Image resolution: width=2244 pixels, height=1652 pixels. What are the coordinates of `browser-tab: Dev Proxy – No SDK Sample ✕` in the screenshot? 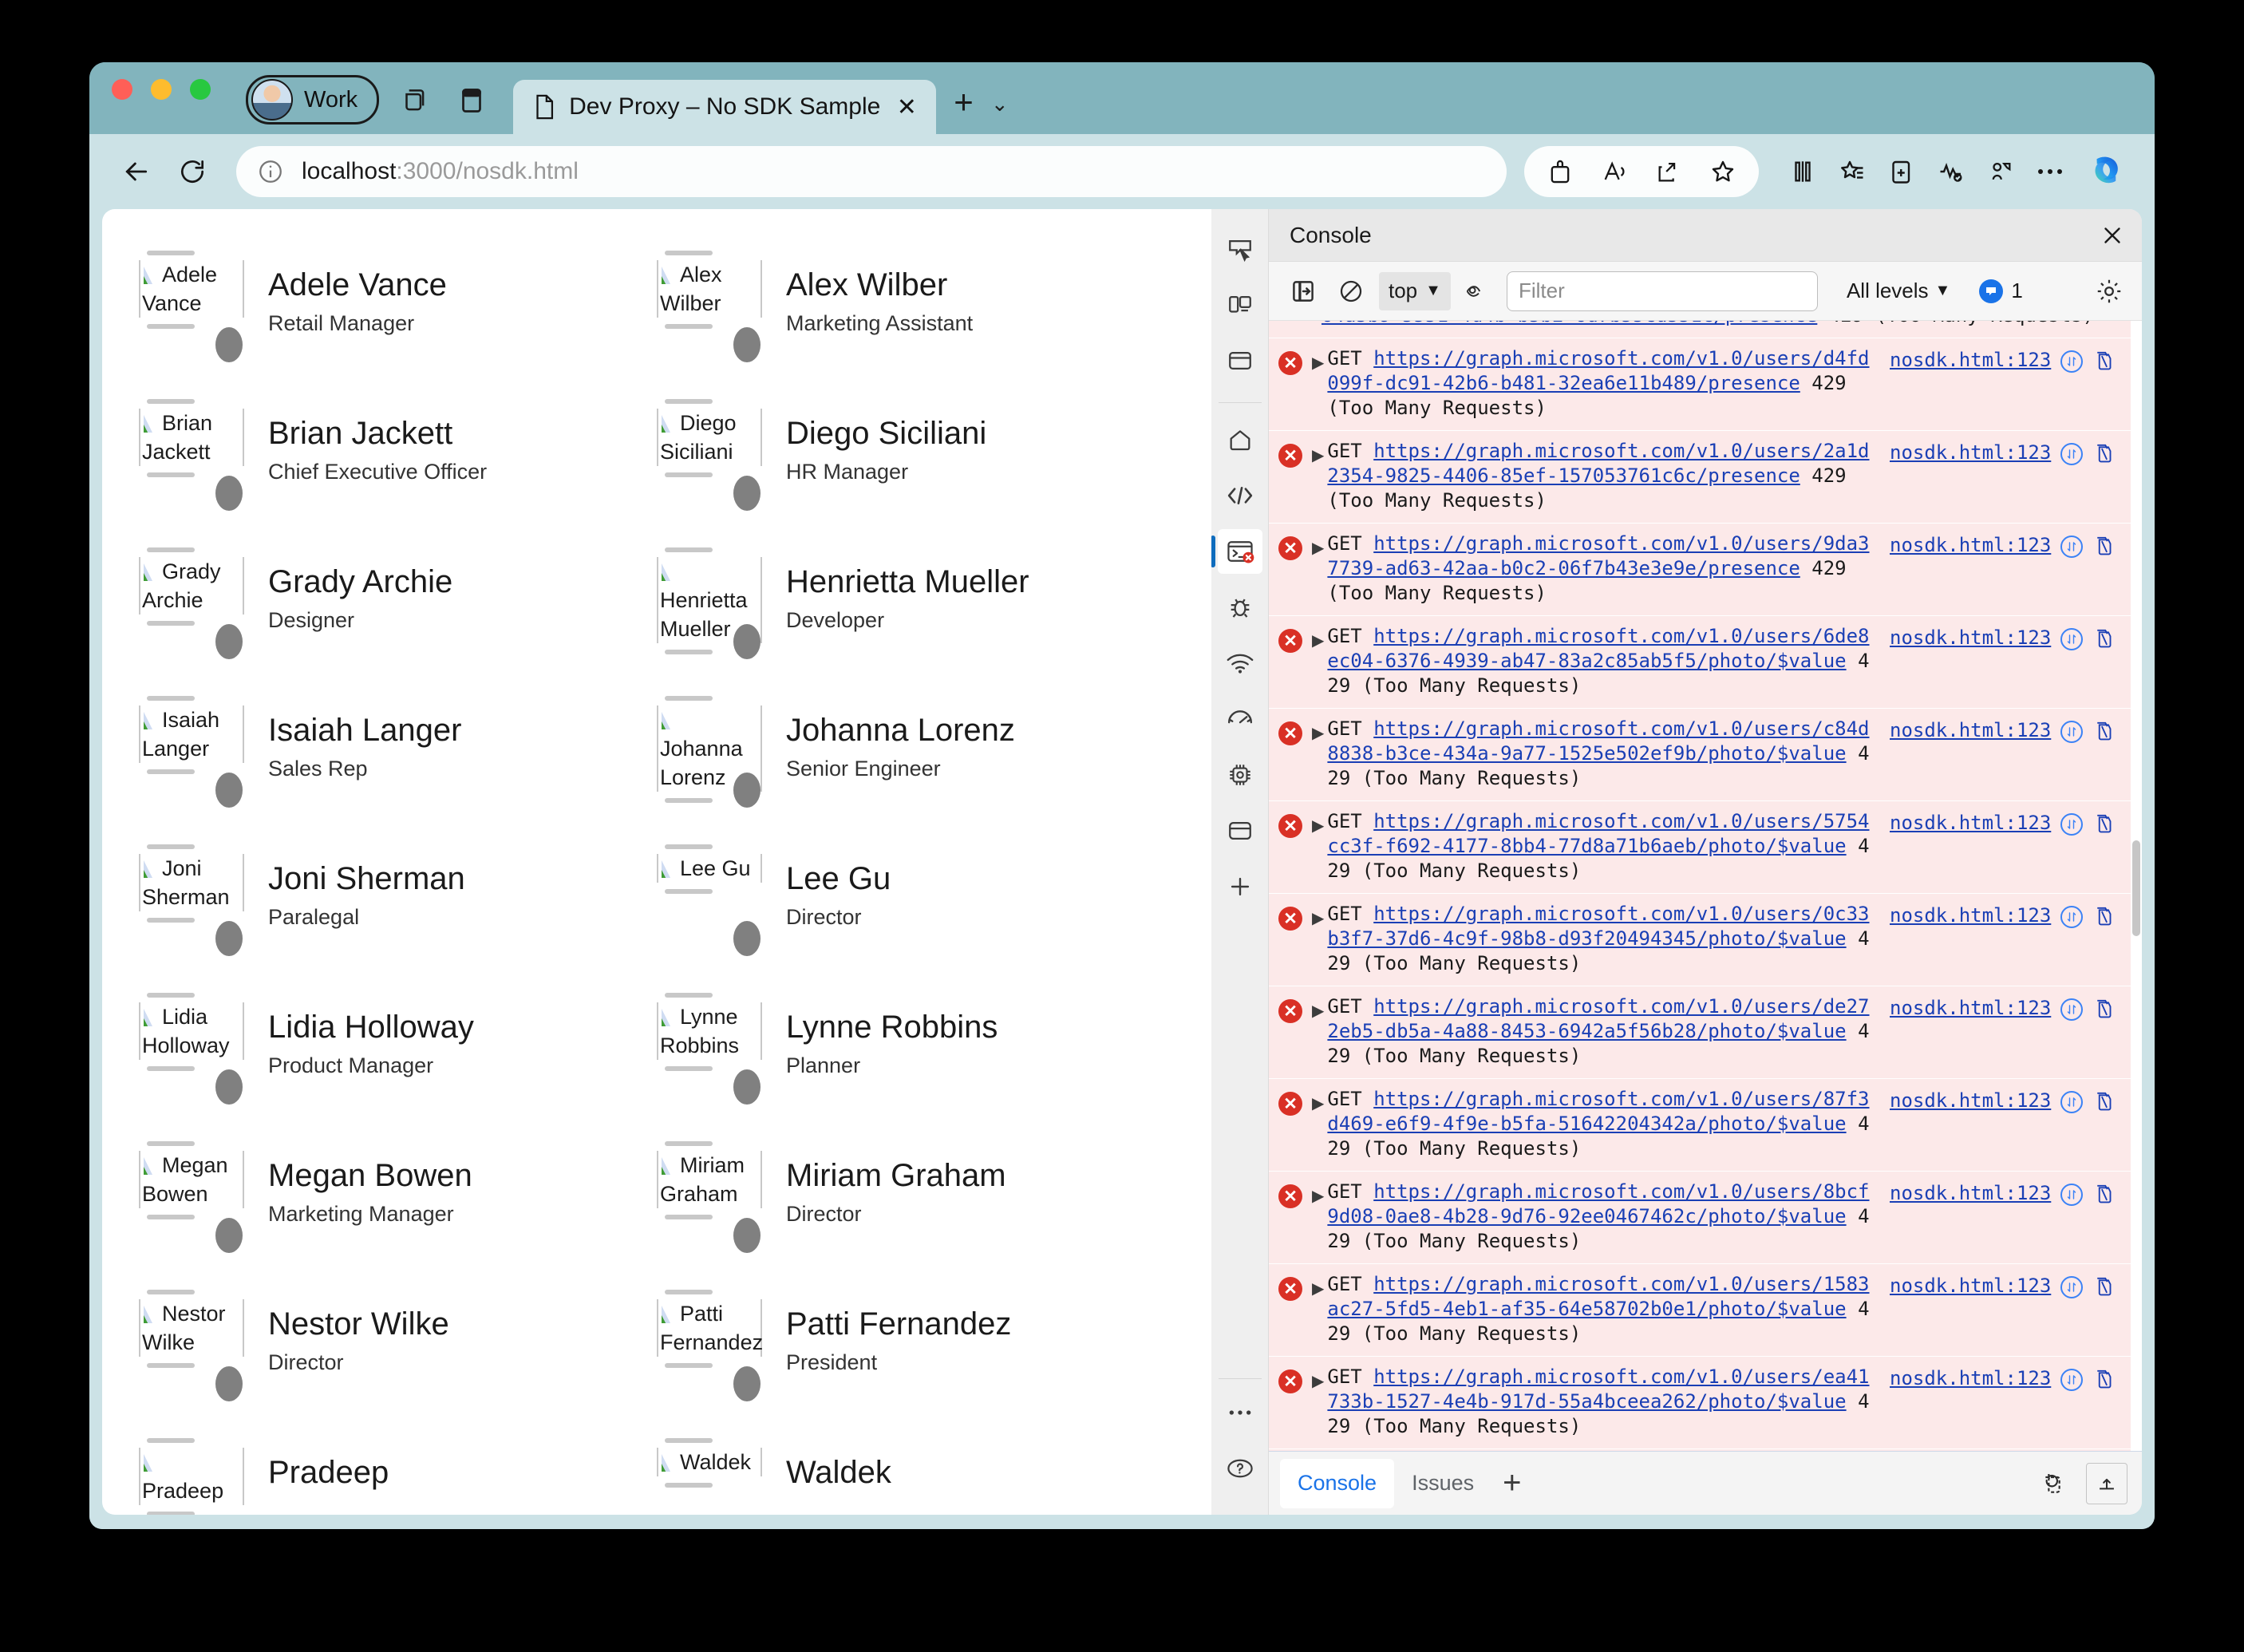 It's located at (725, 107).